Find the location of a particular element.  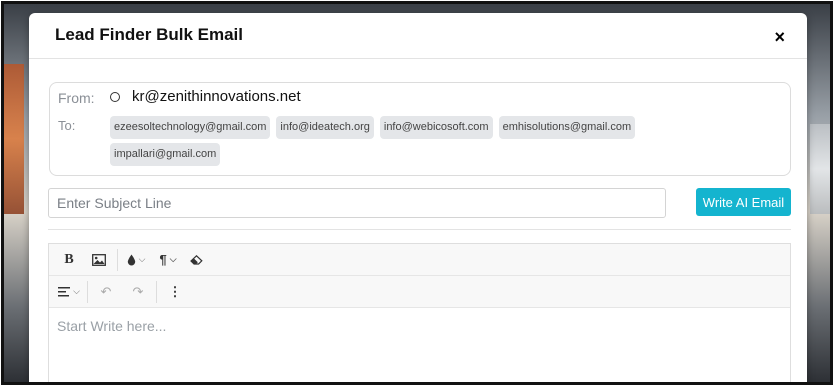

editor-toolbar-row-2: ⌵ ↶ ↷ ⋮ is located at coordinates (419, 292).